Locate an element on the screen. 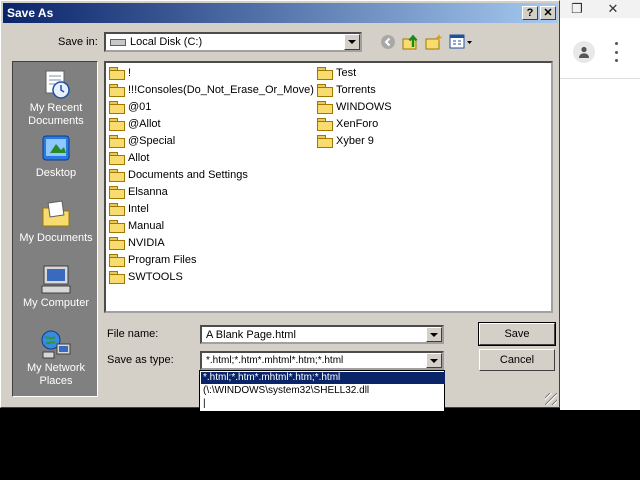  view-menu-icon is located at coordinates (460, 41).